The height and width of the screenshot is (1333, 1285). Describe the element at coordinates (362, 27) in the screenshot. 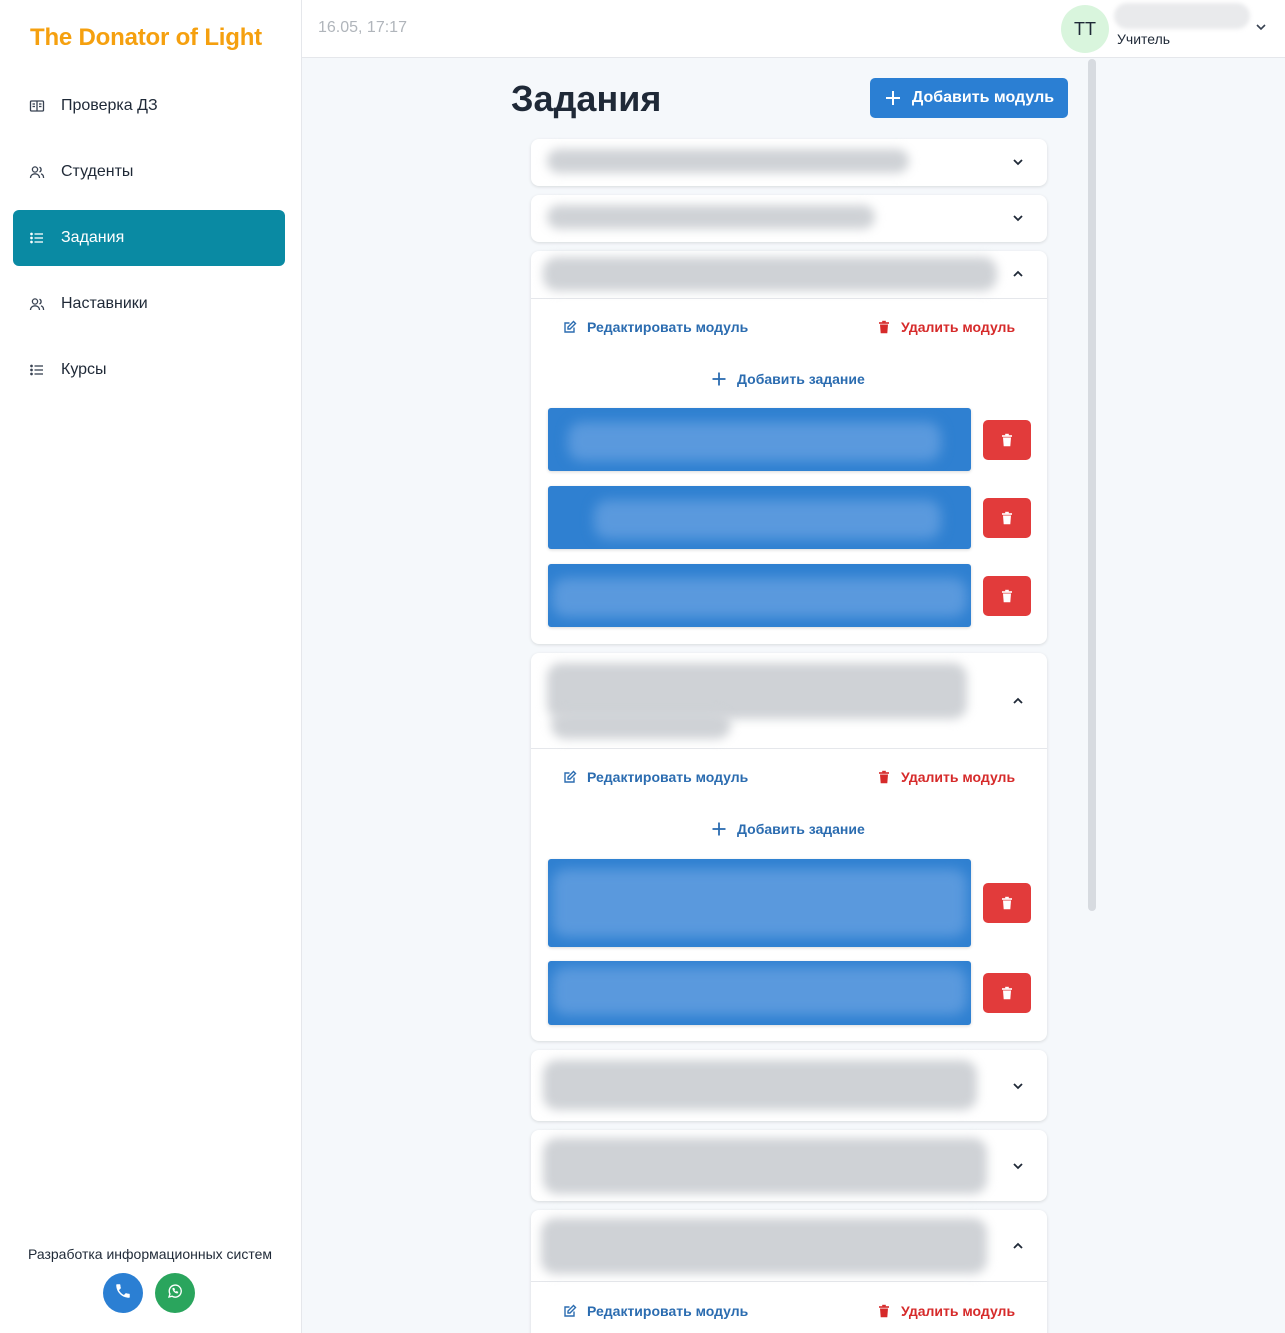

I see `datetime-text: 16.05, 17:17` at that location.